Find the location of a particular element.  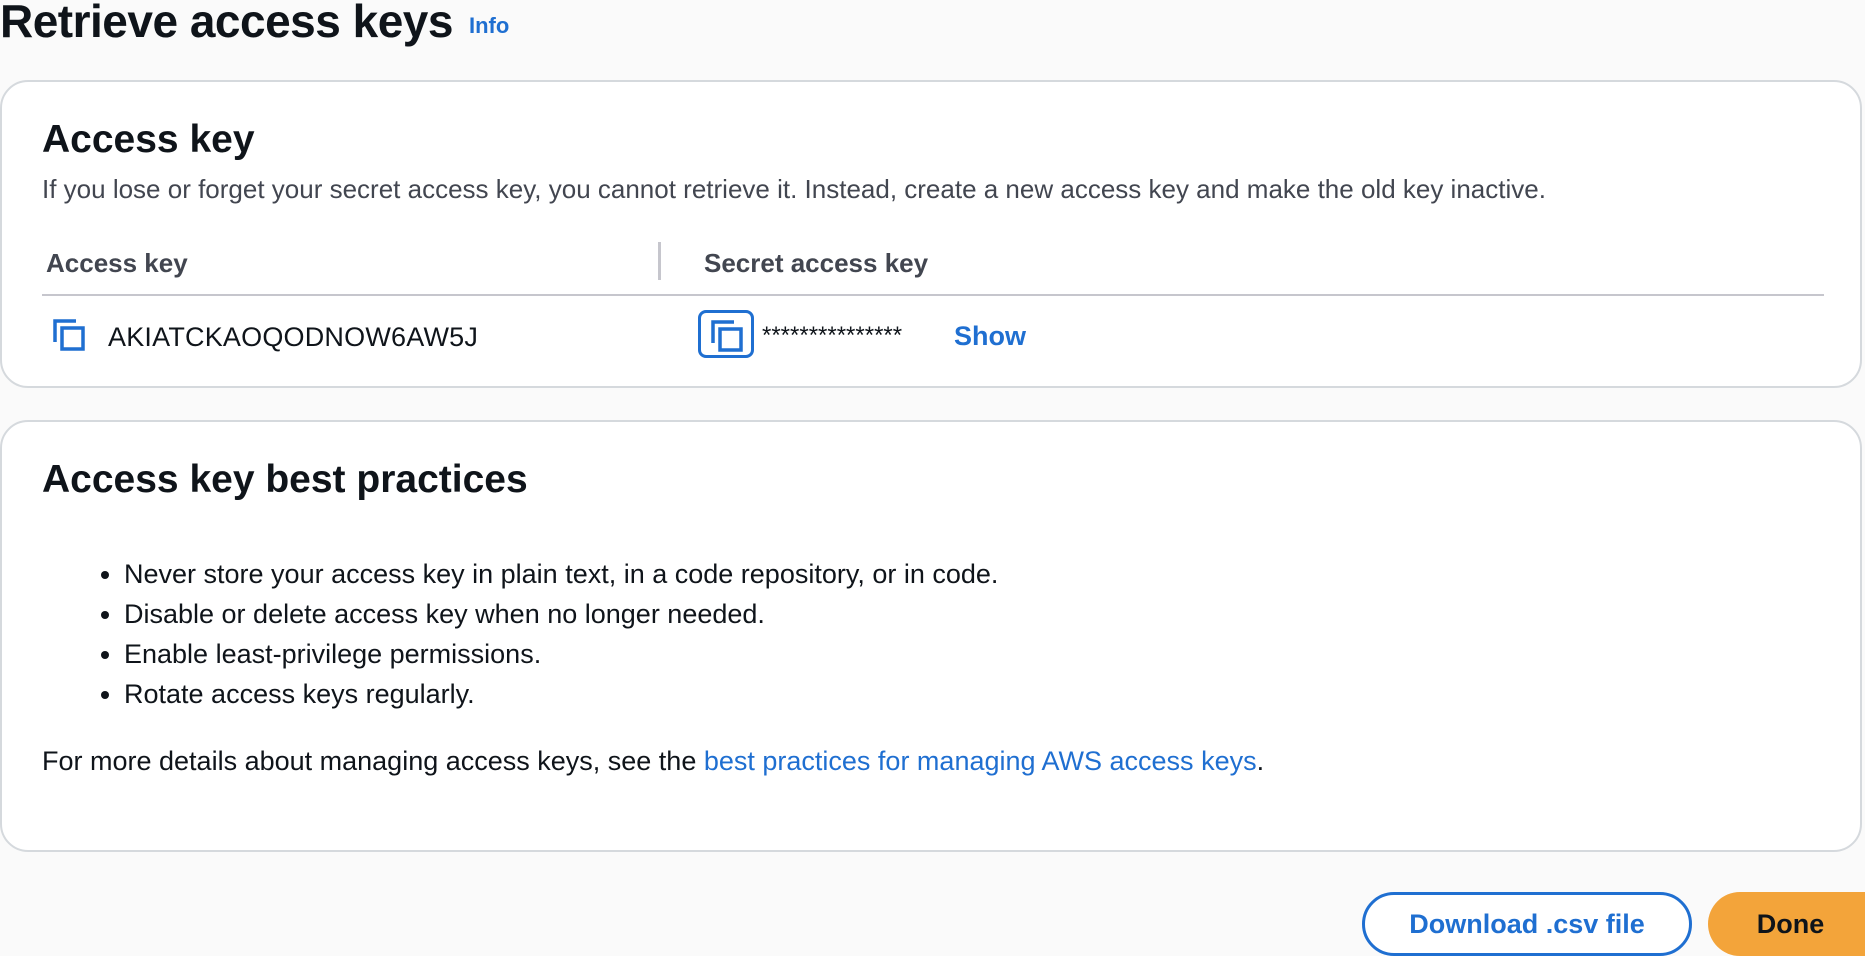

copy-secret-key-icon is located at coordinates (726, 334).